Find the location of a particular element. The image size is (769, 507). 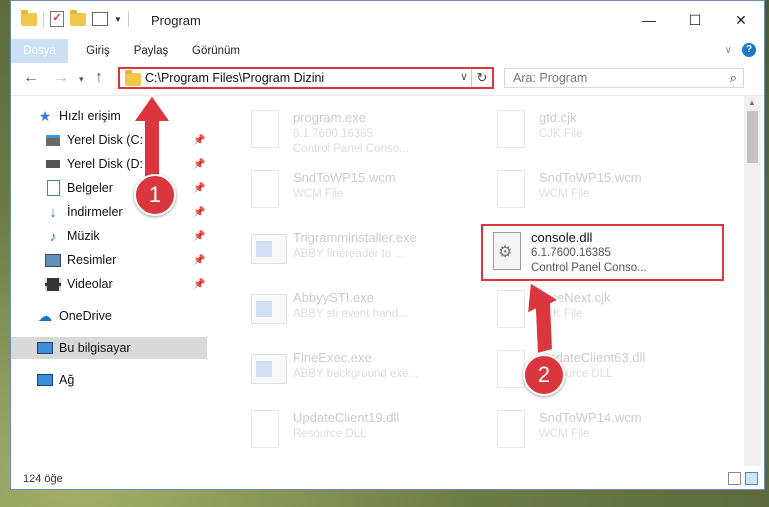

sidebar-item-label: Resimler is located at coordinates (92, 260).